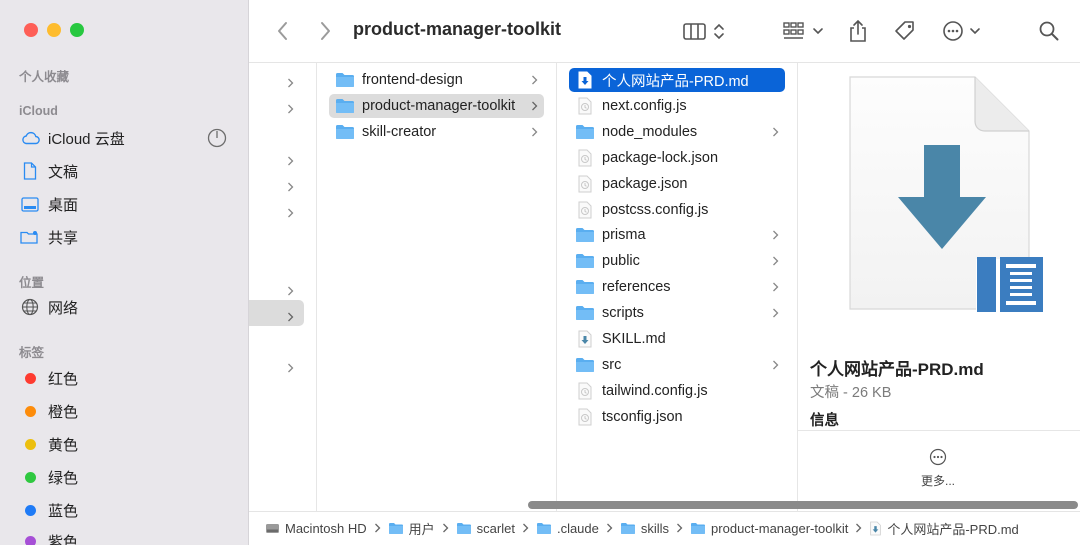  I want to click on folder-row: skill-creator, so click(436, 132).